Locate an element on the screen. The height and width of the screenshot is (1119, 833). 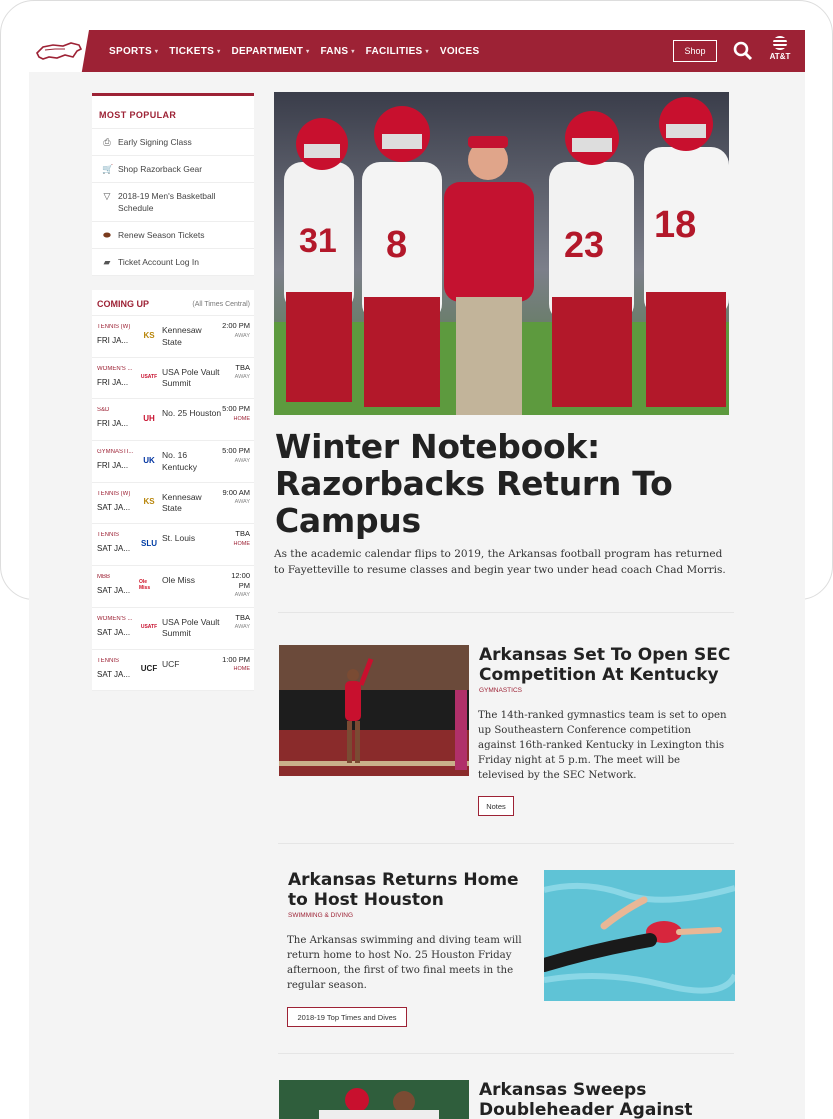
popular-item-label: Early Signing Class is located at coordinates (155, 142).